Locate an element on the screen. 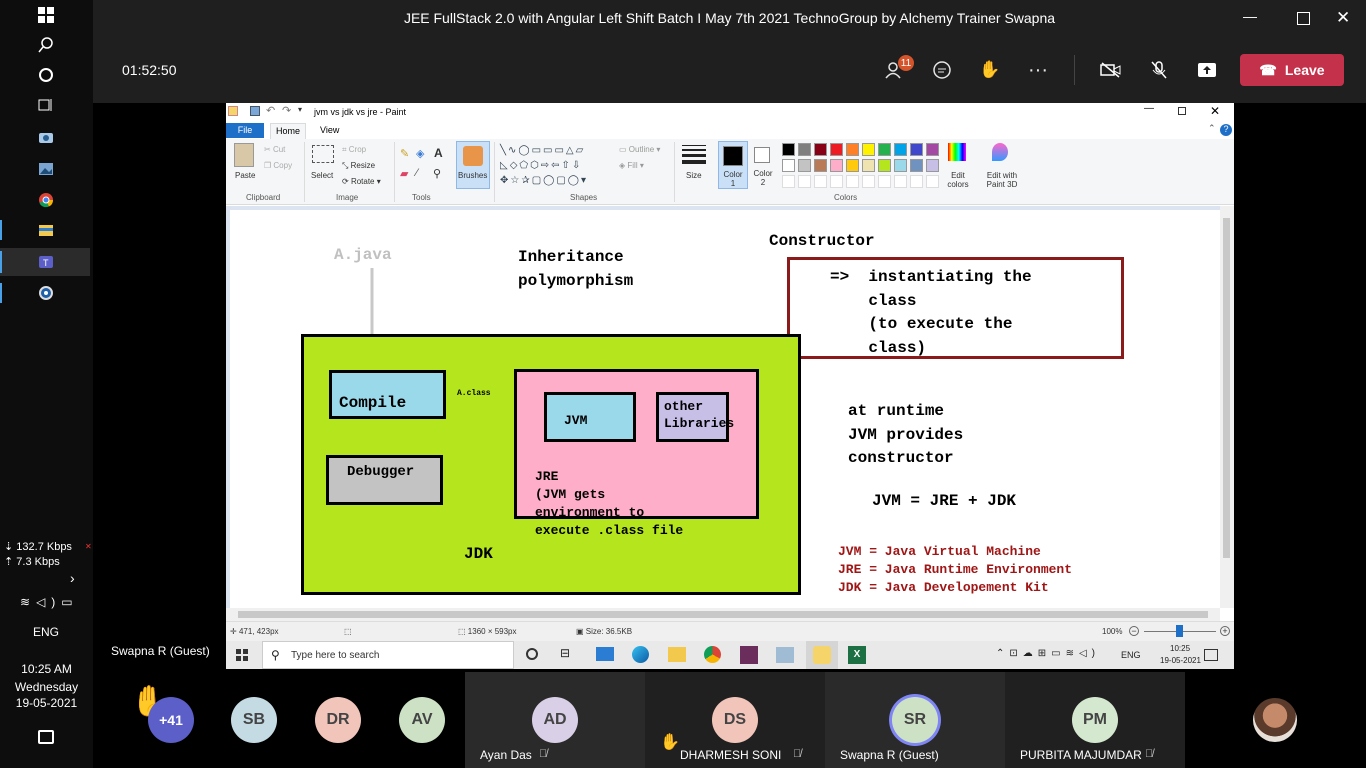 The height and width of the screenshot is (768, 1366). color2-label: Color 2 is located at coordinates (763, 178).